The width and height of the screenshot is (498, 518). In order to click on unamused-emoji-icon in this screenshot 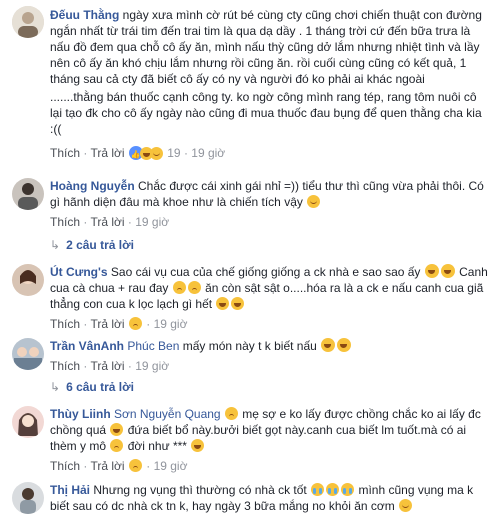, I will do `click(231, 413)`.